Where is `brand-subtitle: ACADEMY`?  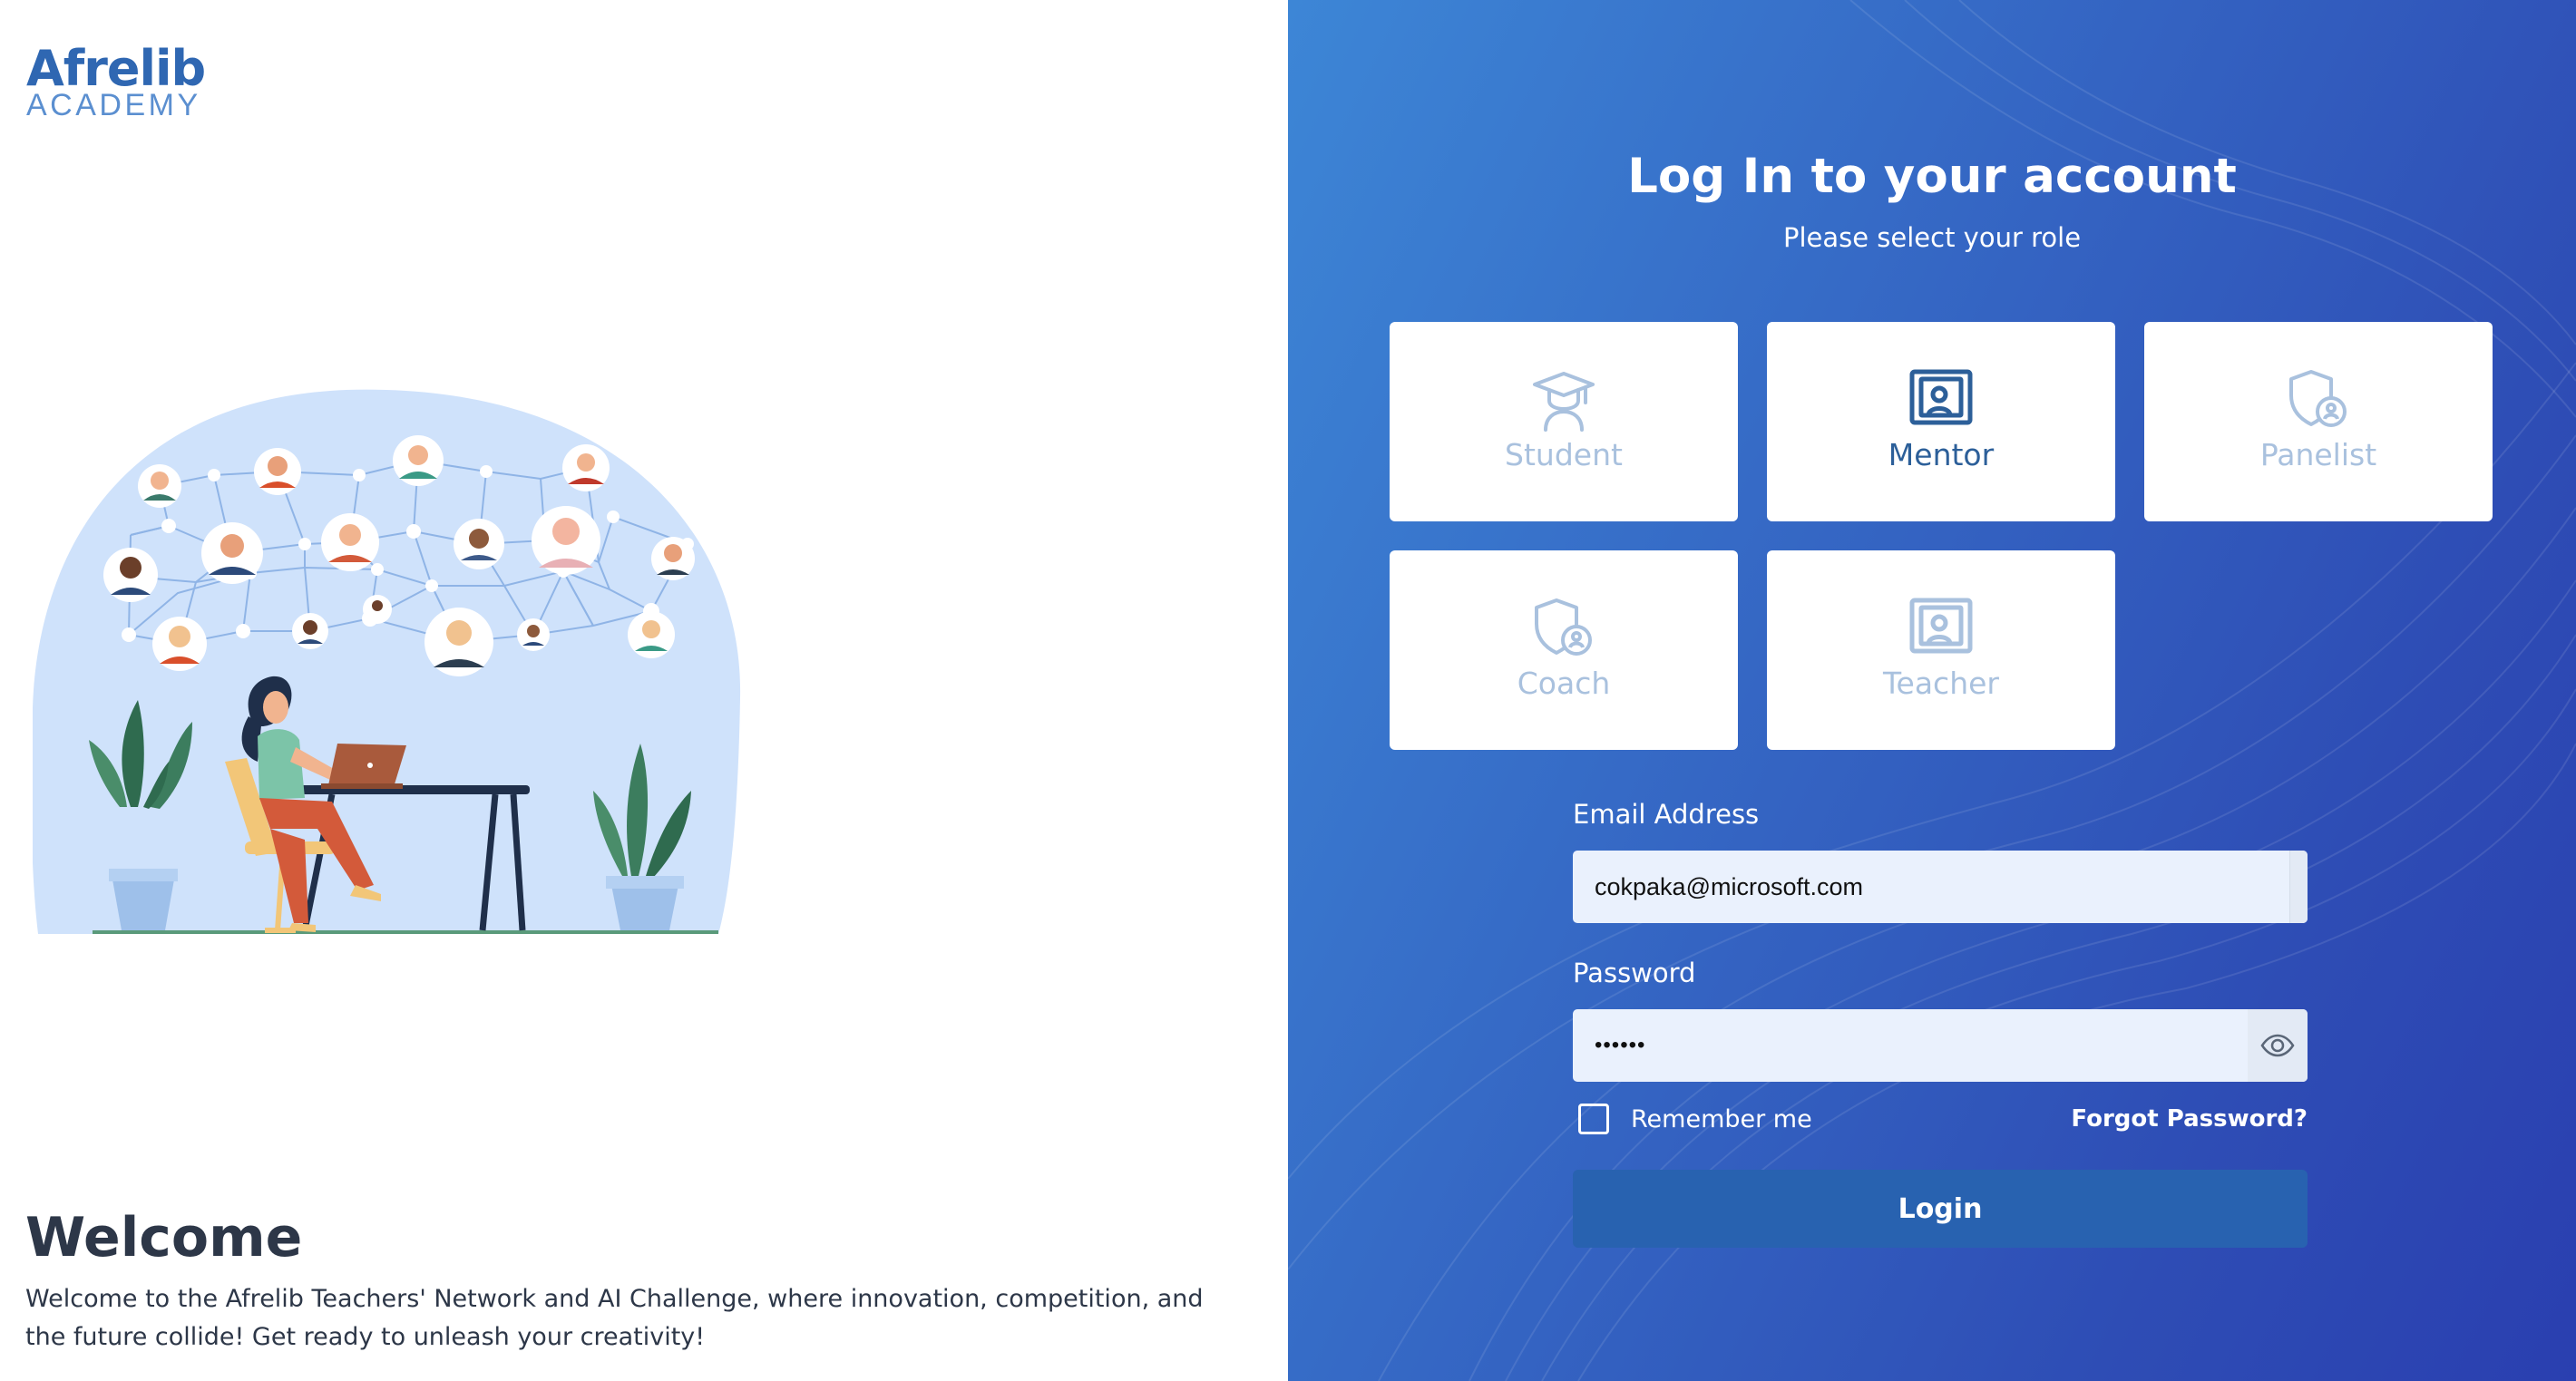 brand-subtitle: ACADEMY is located at coordinates (113, 105).